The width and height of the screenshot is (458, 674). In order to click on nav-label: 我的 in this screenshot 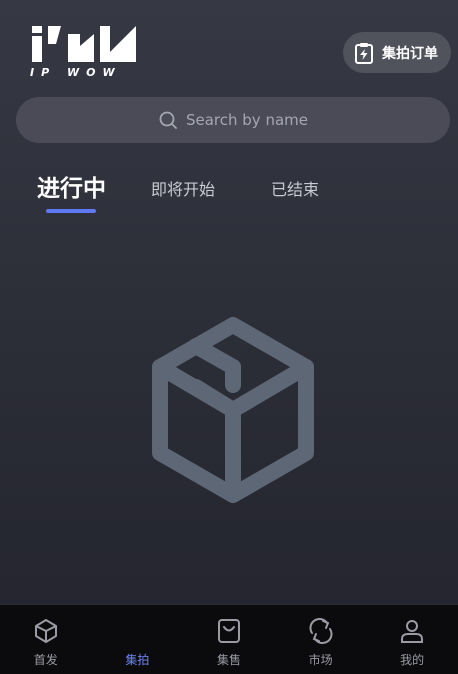, I will do `click(412, 660)`.